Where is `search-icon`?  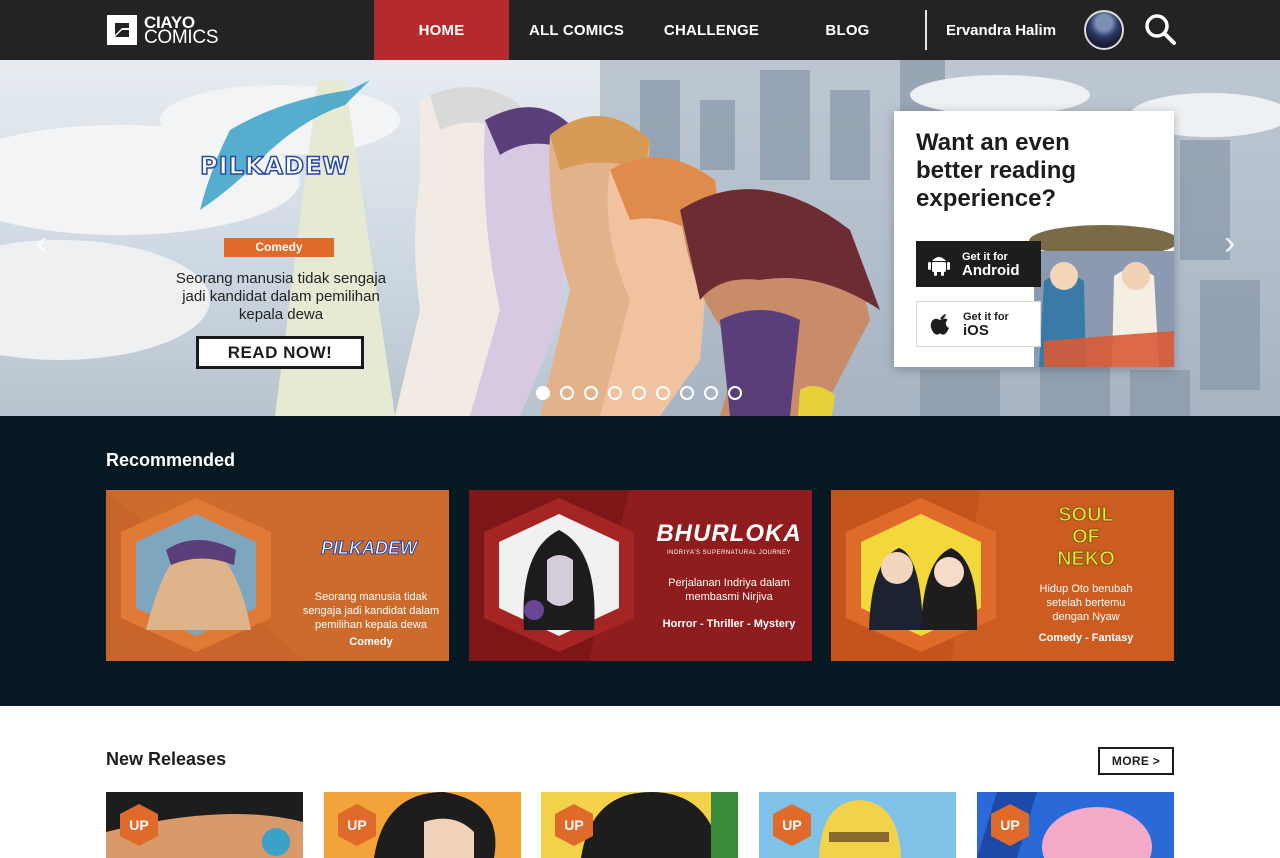 search-icon is located at coordinates (1161, 30).